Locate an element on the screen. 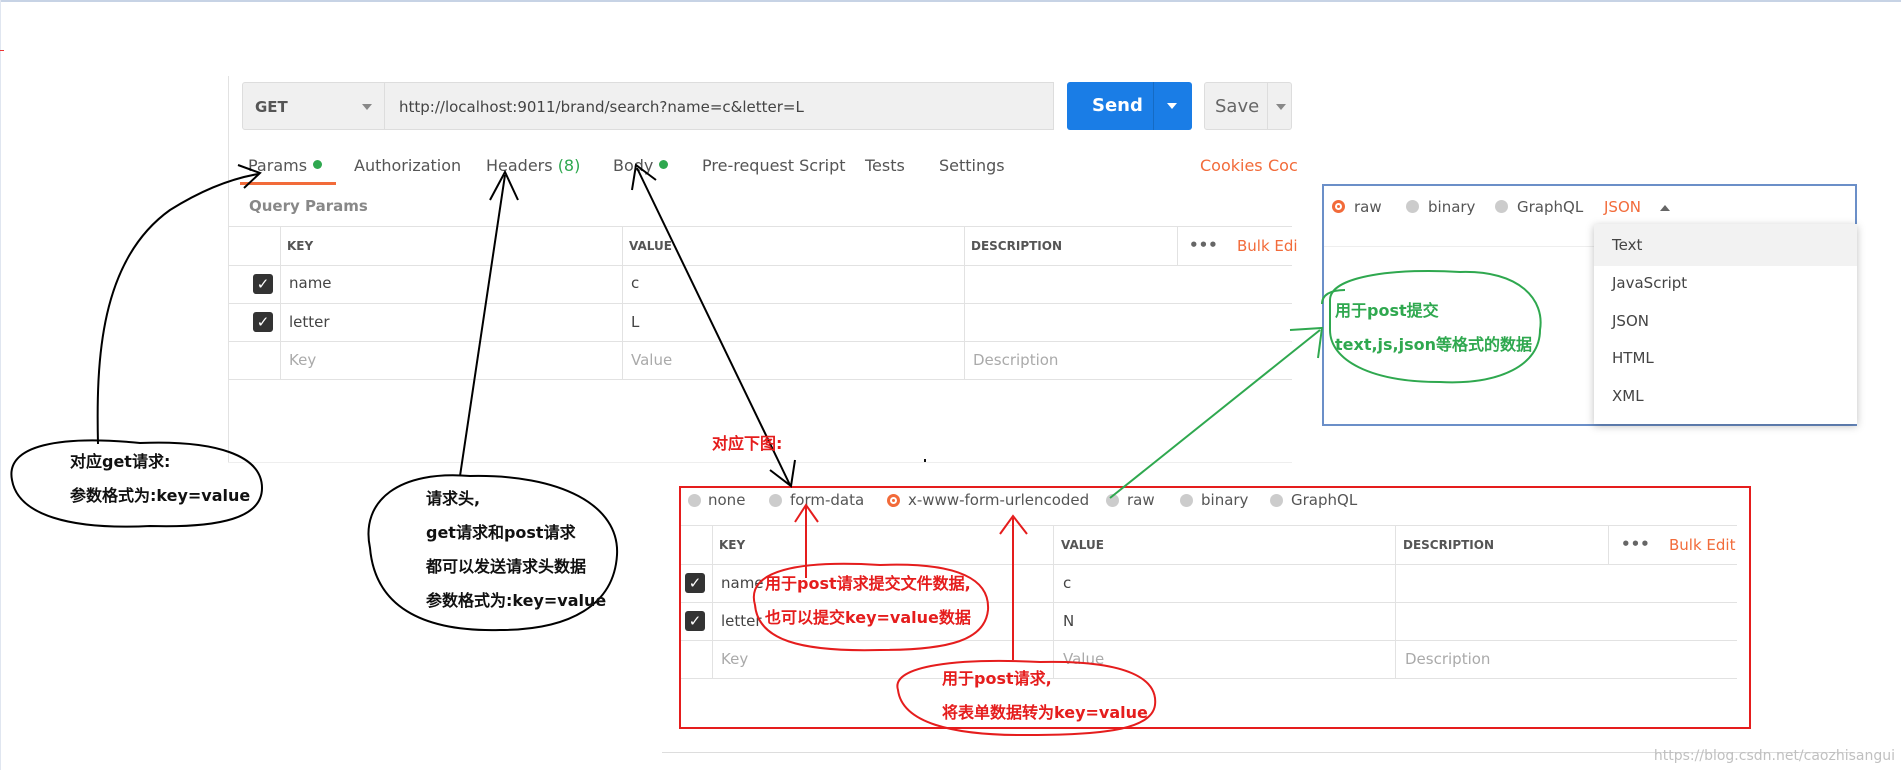  urlencoded-note-line: 将表单数据转为key=value is located at coordinates (1045, 712).